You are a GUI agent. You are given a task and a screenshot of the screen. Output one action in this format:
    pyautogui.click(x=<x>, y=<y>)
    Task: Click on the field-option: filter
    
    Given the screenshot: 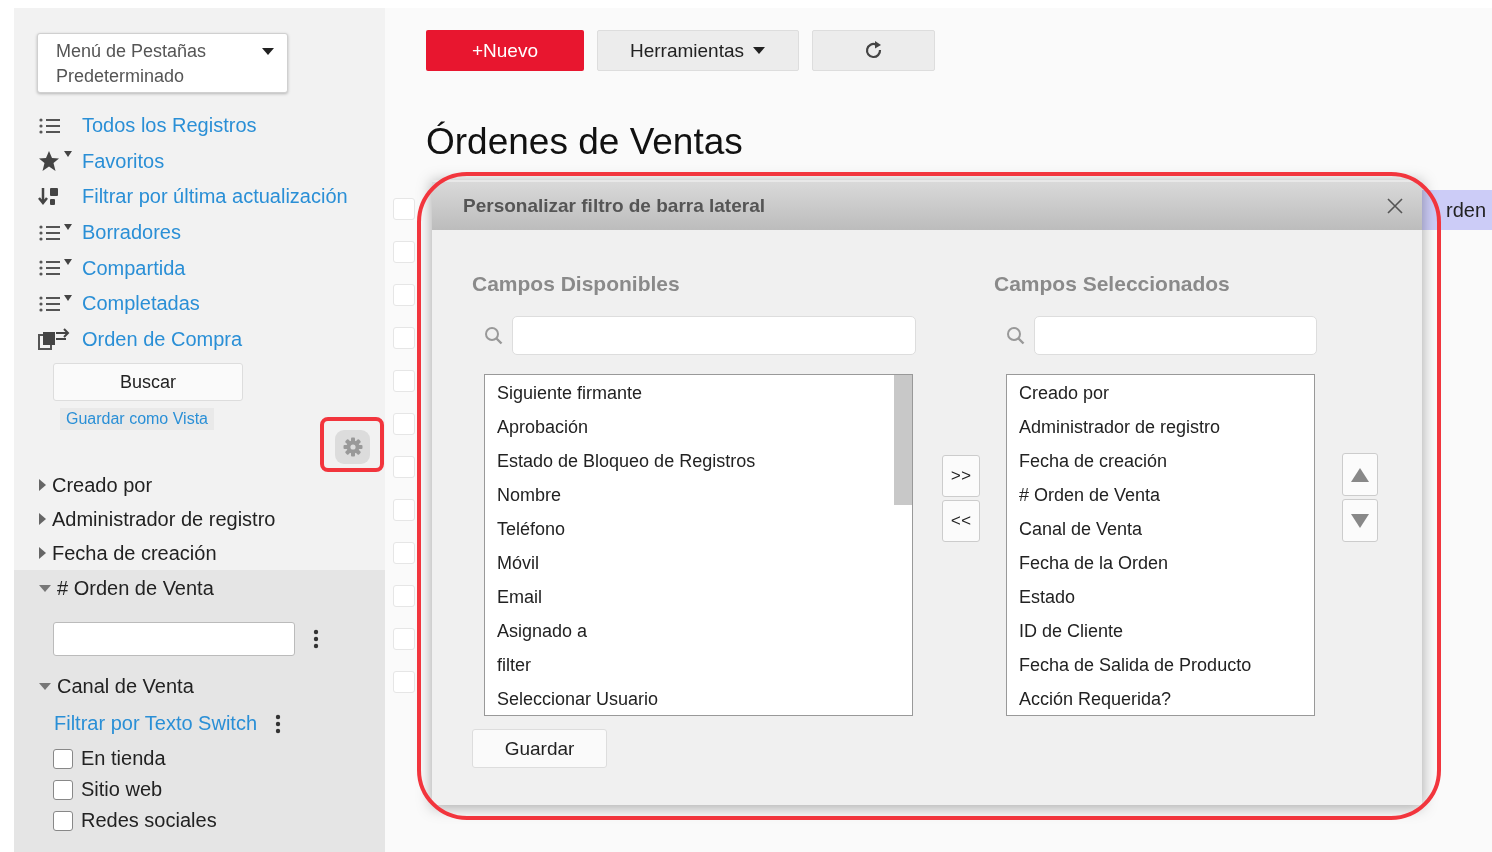 What is the action you would take?
    pyautogui.click(x=689, y=665)
    